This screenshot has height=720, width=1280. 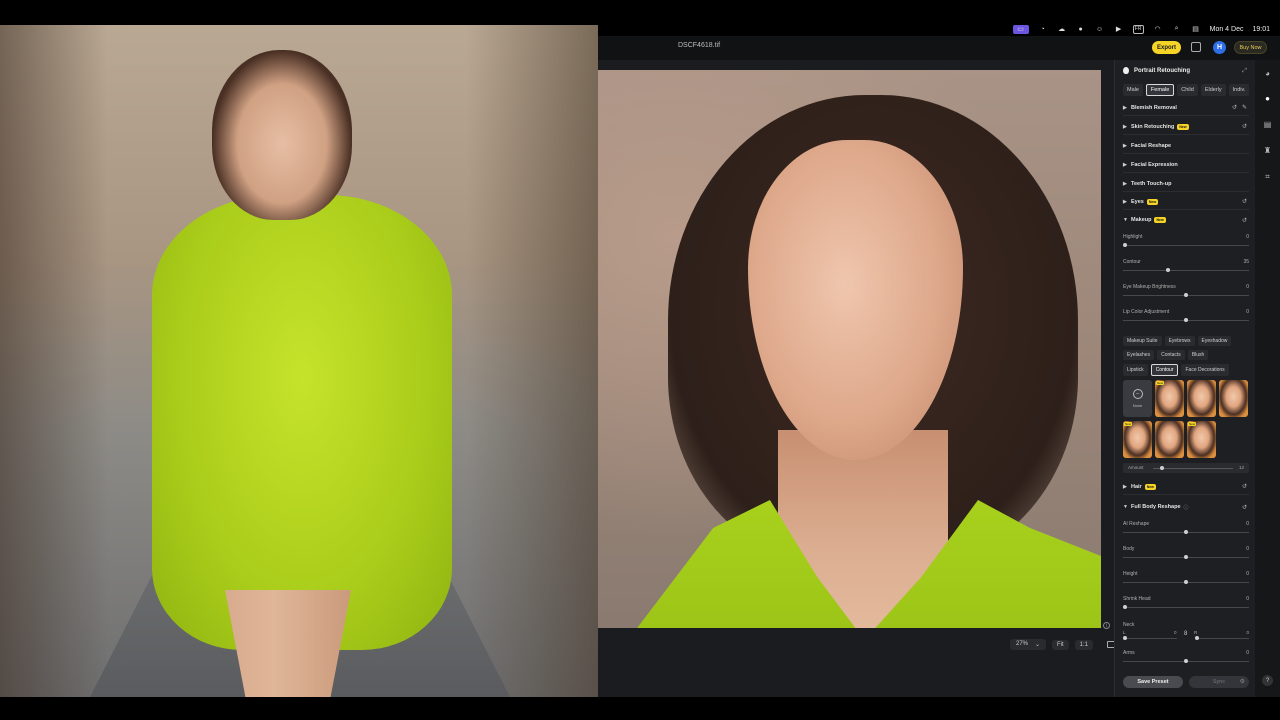 I want to click on face-icon: ☺, so click(x=1100, y=29).